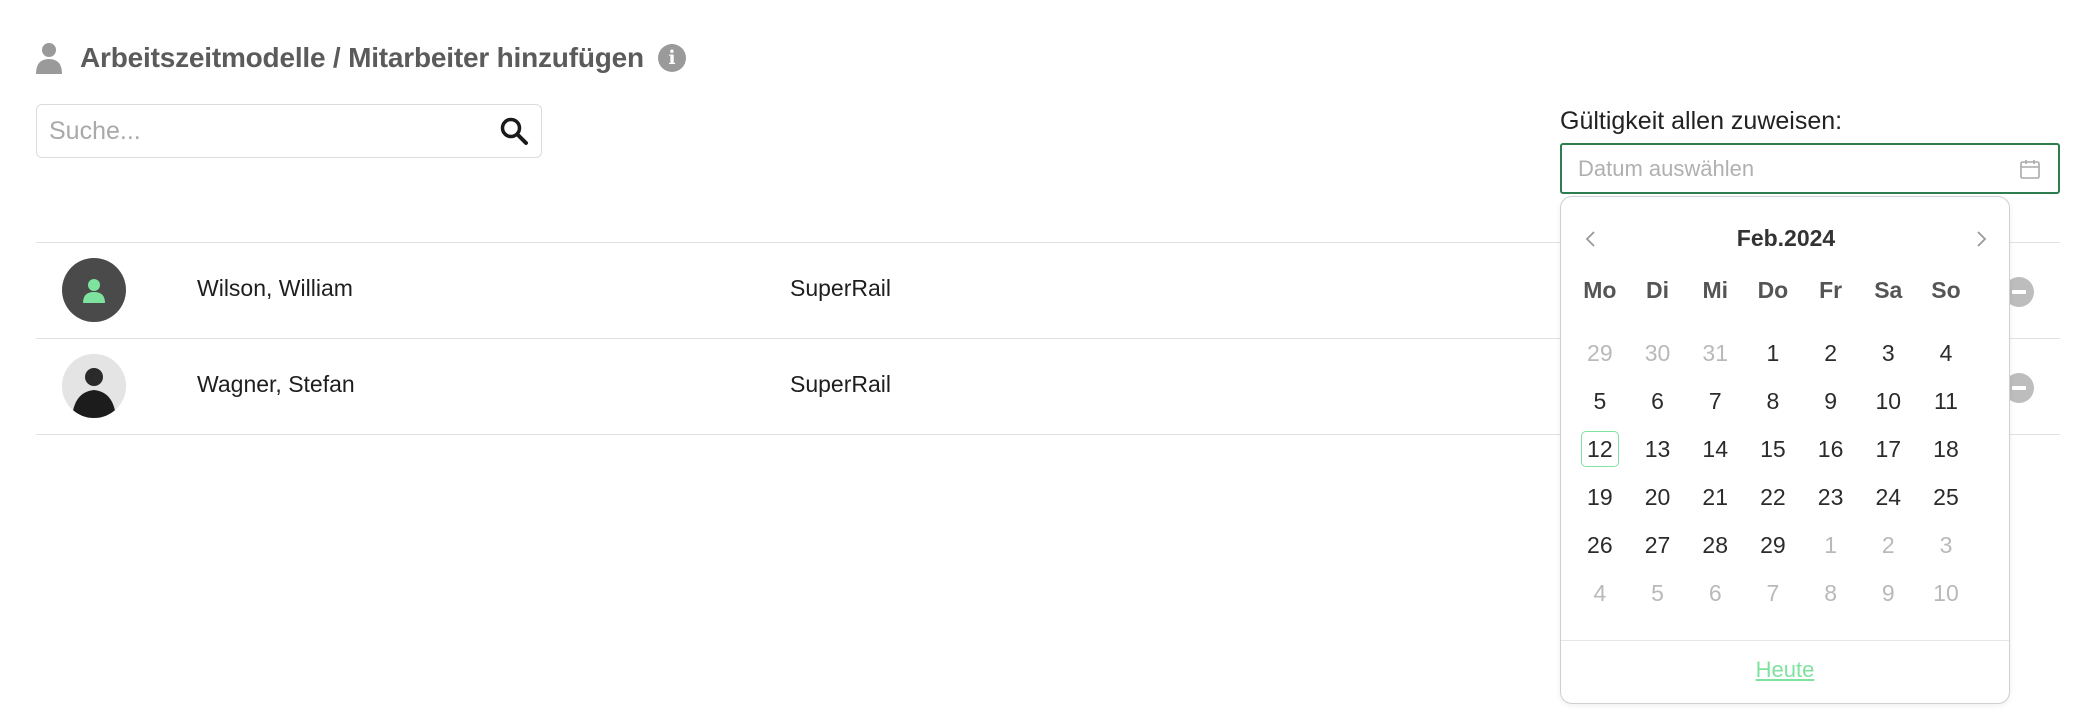  Describe the element at coordinates (514, 131) in the screenshot. I see `search-icon` at that location.